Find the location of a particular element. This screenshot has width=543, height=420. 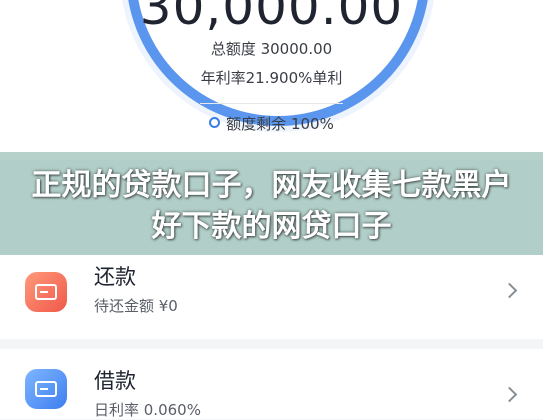

card-borrow-icon is located at coordinates (46, 389).